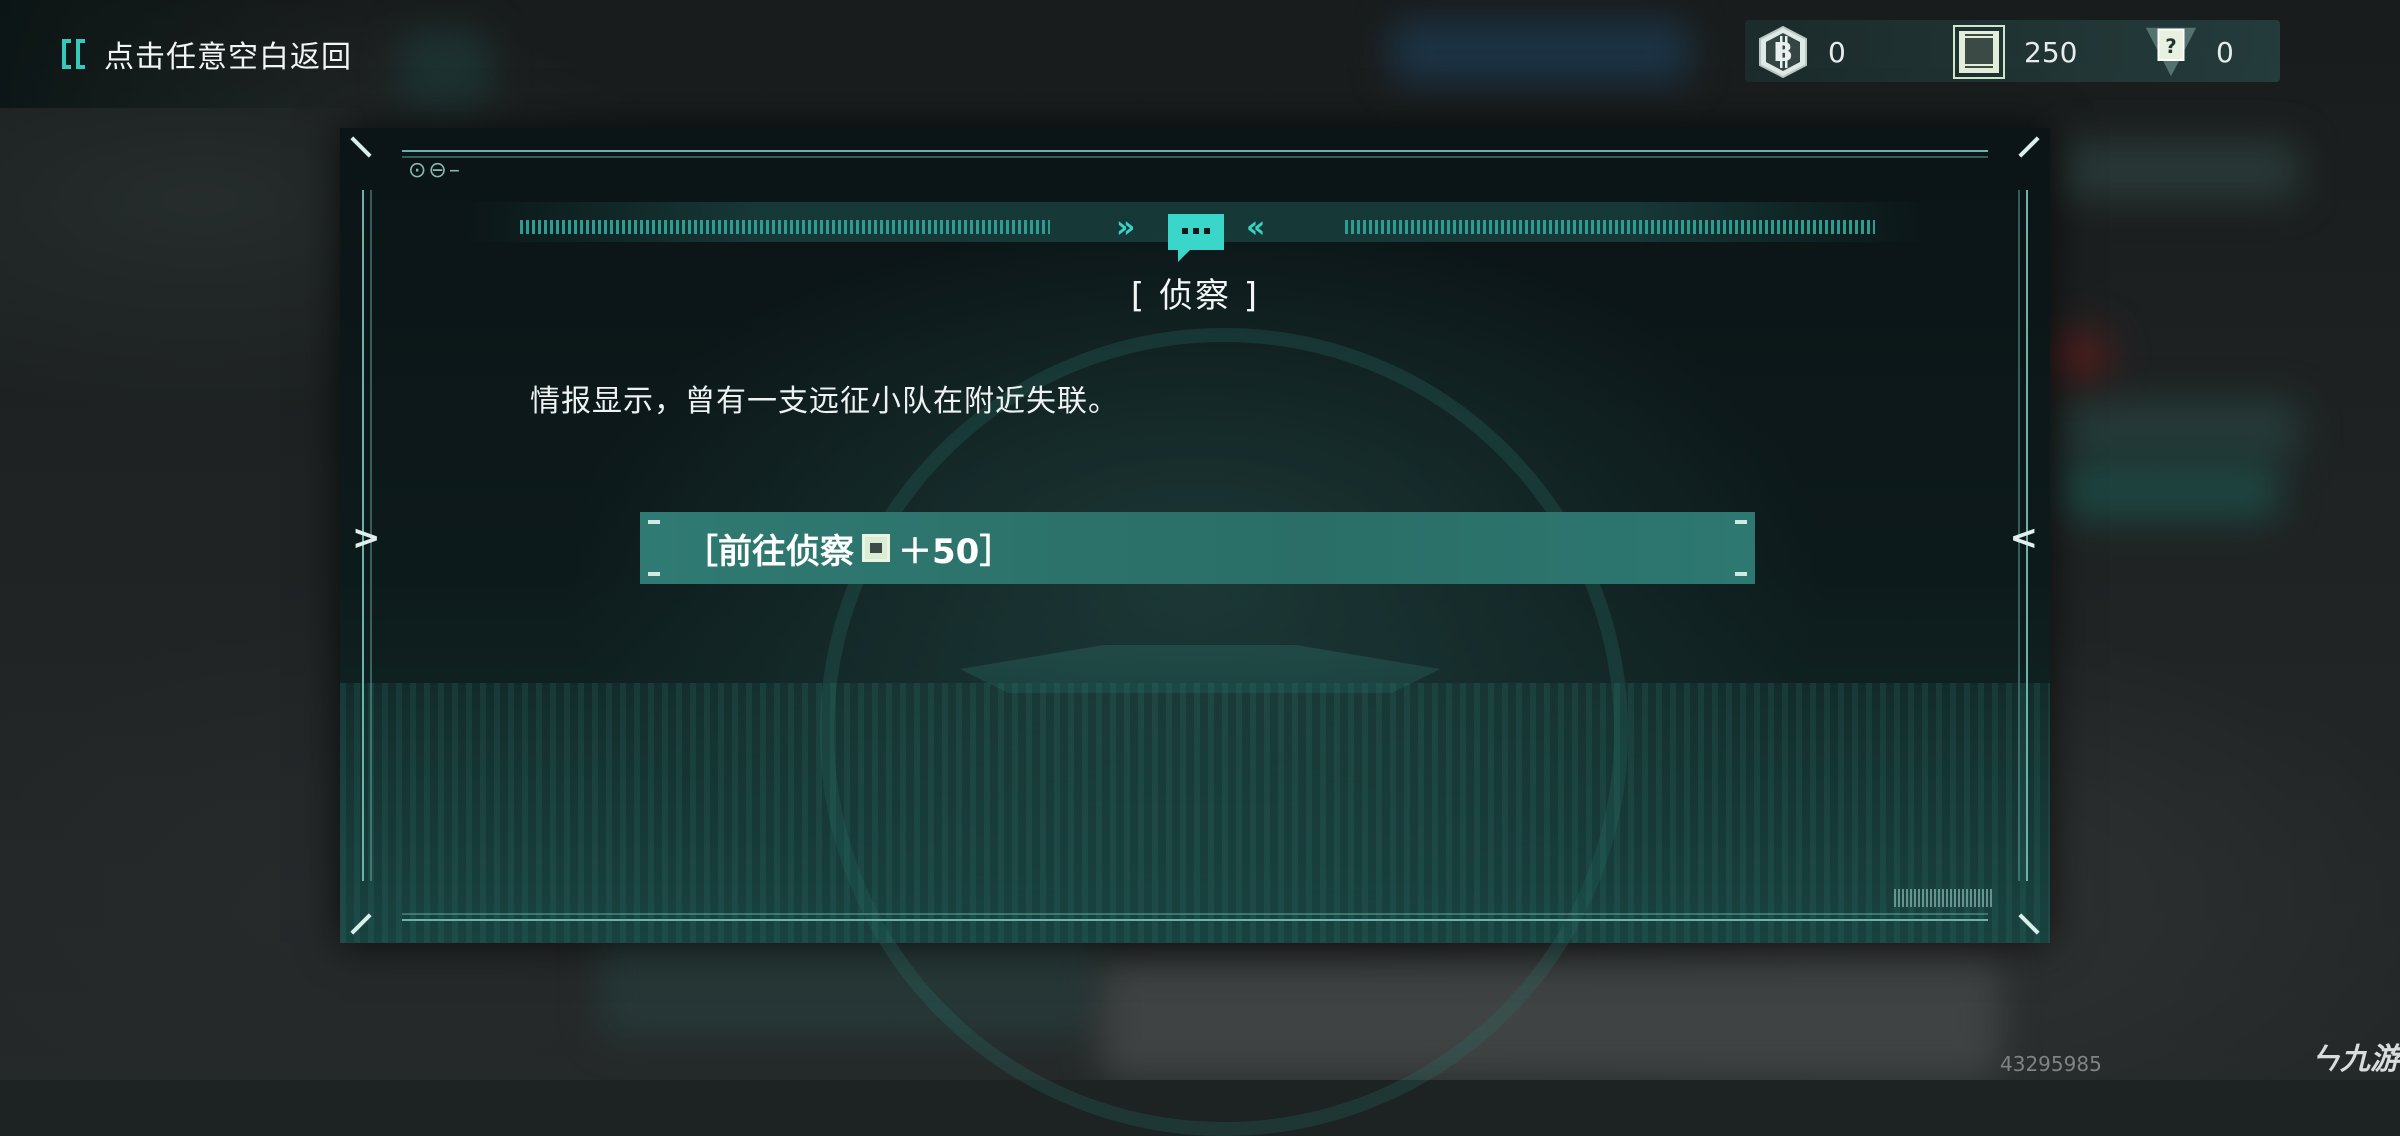 Image resolution: width=2400 pixels, height=1136 pixels. I want to click on currency-b-coin: B 0, so click(1801, 52).